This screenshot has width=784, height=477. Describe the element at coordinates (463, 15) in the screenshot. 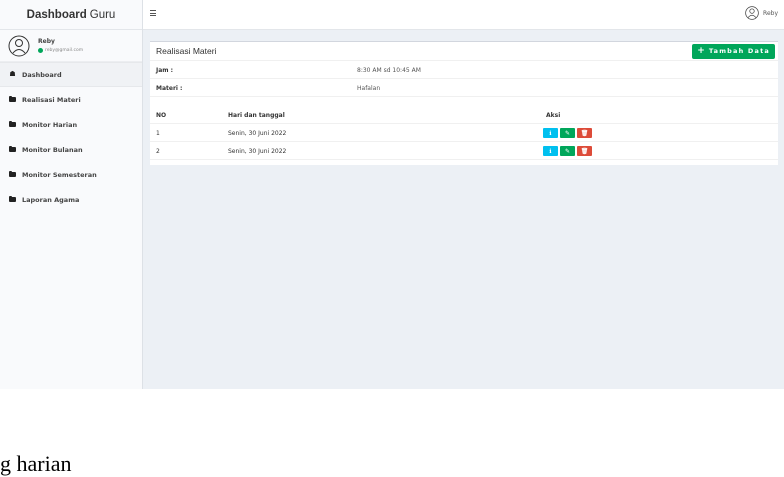

I see `top-navbar: Reby` at that location.